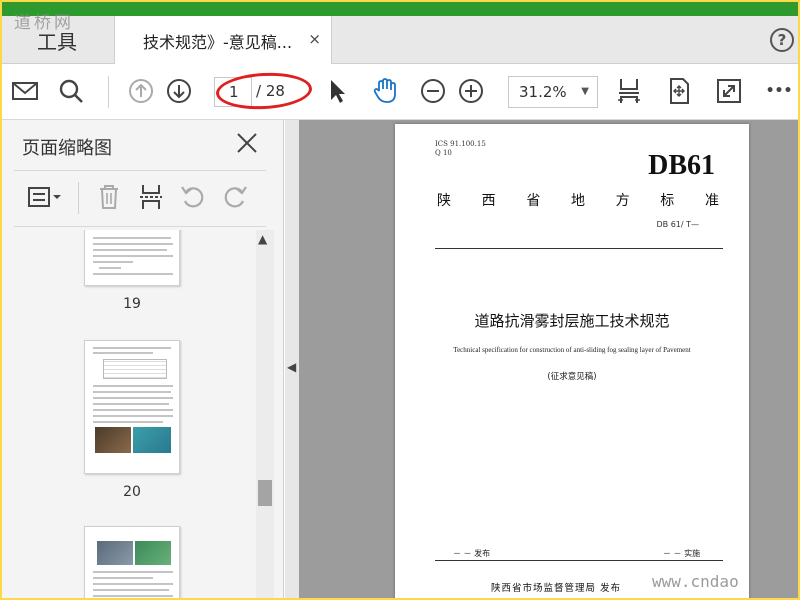  What do you see at coordinates (45, 197) in the screenshot?
I see `thumbnail-options-icon` at bounding box center [45, 197].